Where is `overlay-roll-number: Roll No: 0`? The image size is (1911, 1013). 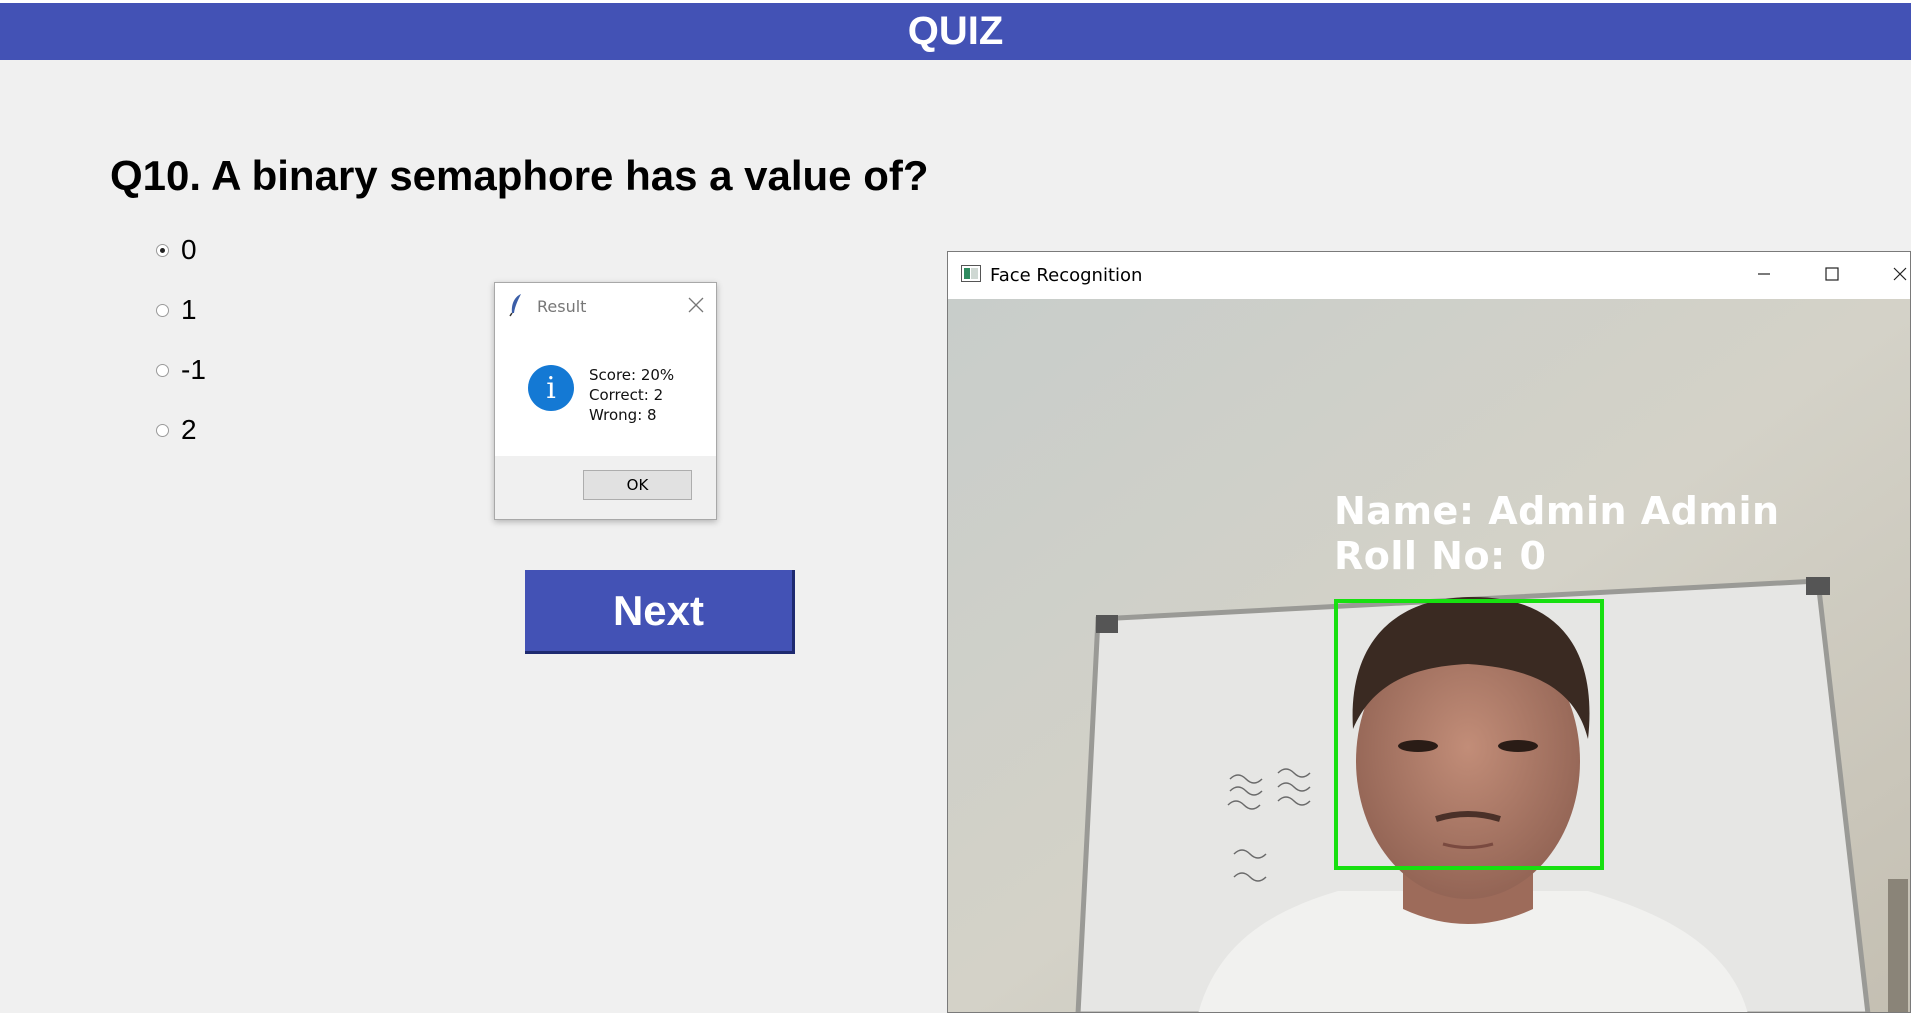
overlay-roll-number: Roll No: 0 is located at coordinates (1440, 556).